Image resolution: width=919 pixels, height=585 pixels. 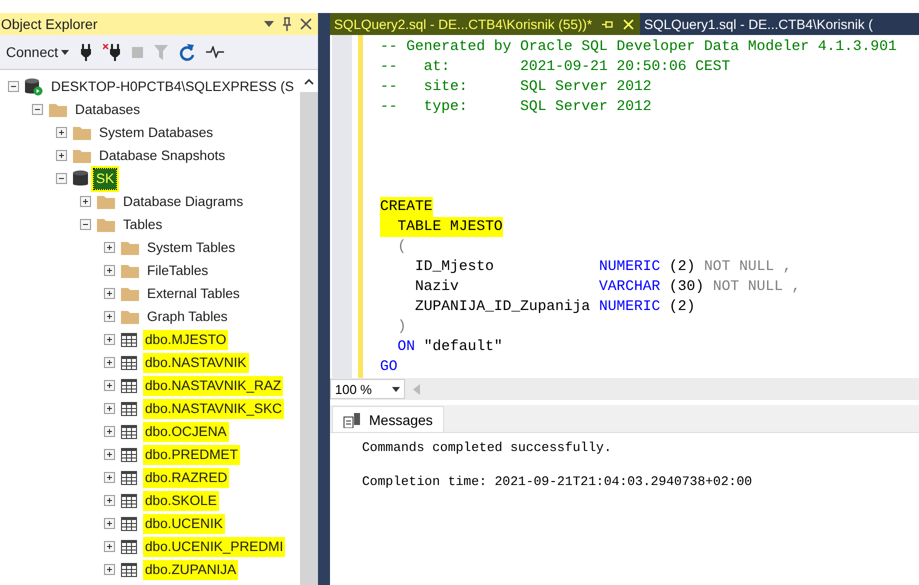 I want to click on messages-icon, so click(x=352, y=420).